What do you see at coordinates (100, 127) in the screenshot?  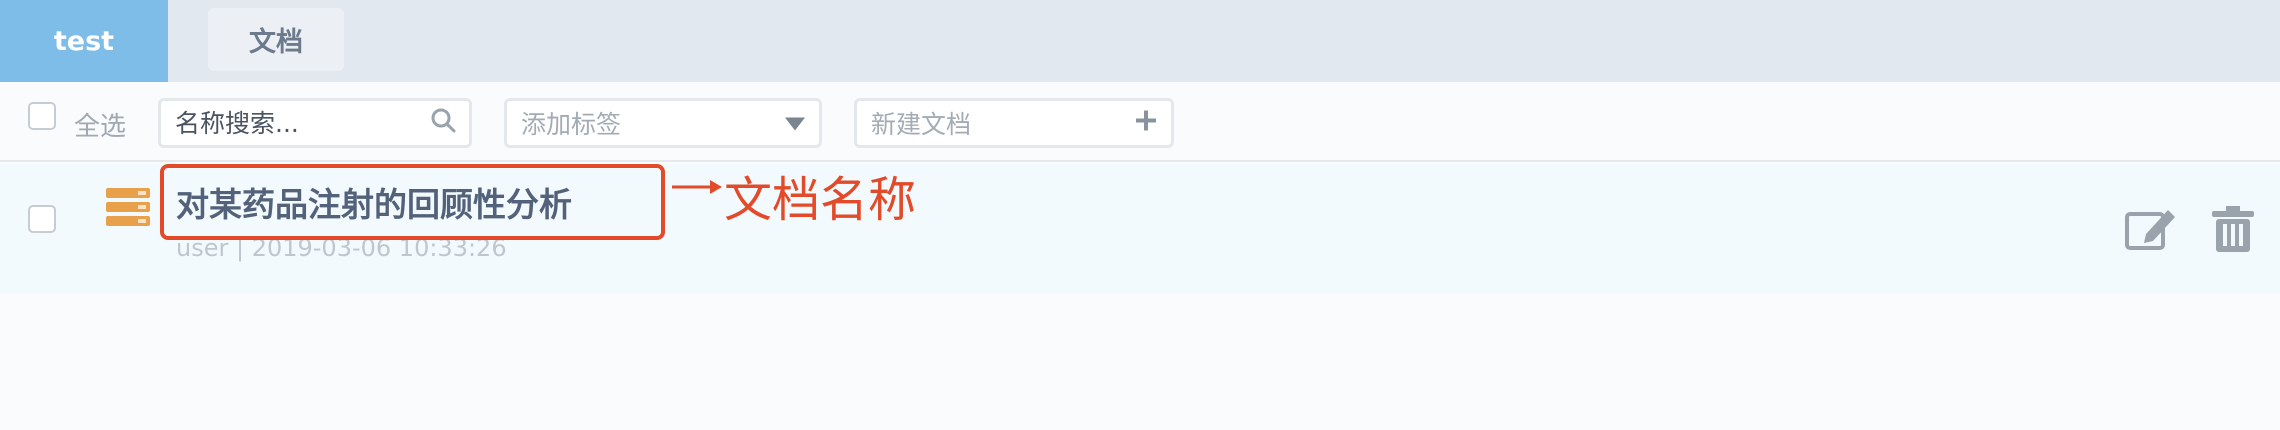 I see `select-all-label: 全选` at bounding box center [100, 127].